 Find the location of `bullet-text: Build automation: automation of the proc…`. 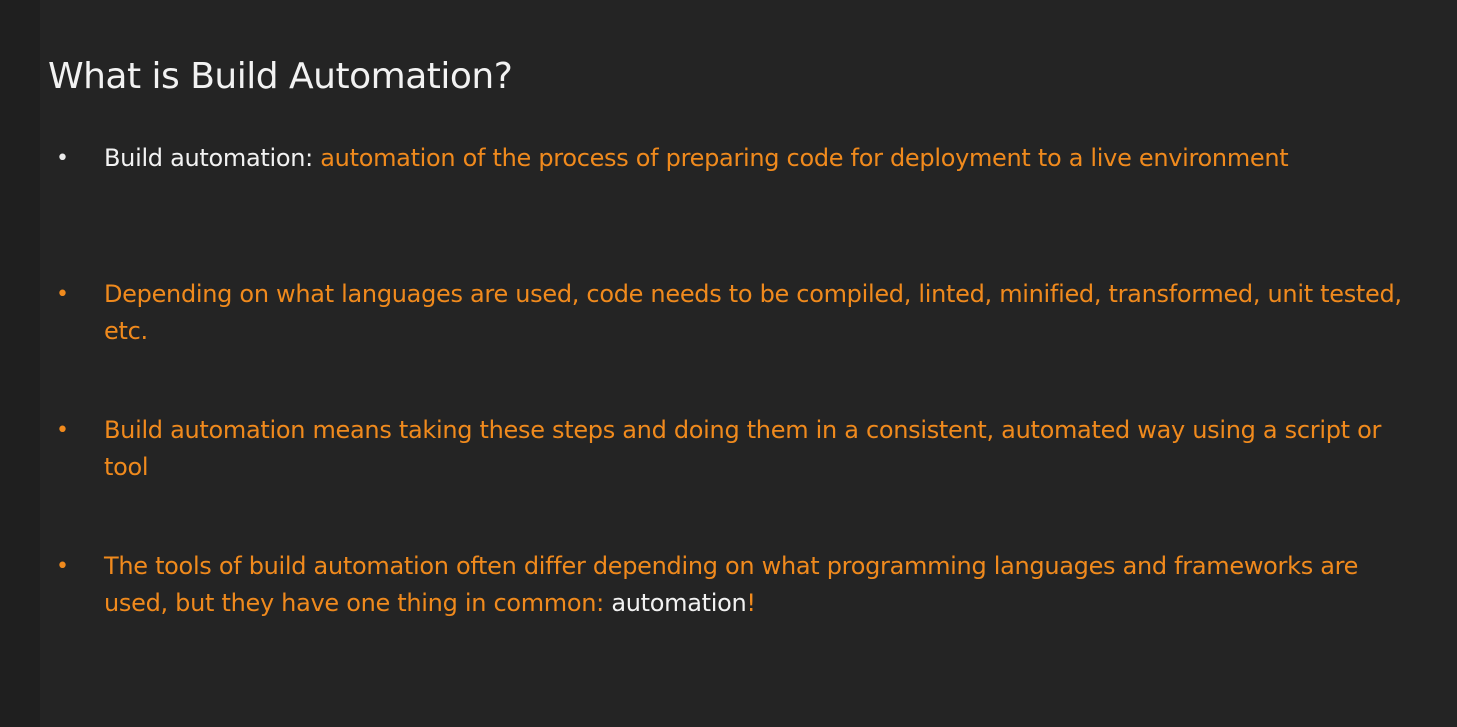

bullet-text: Build automation: automation of the proc… is located at coordinates (764, 158).